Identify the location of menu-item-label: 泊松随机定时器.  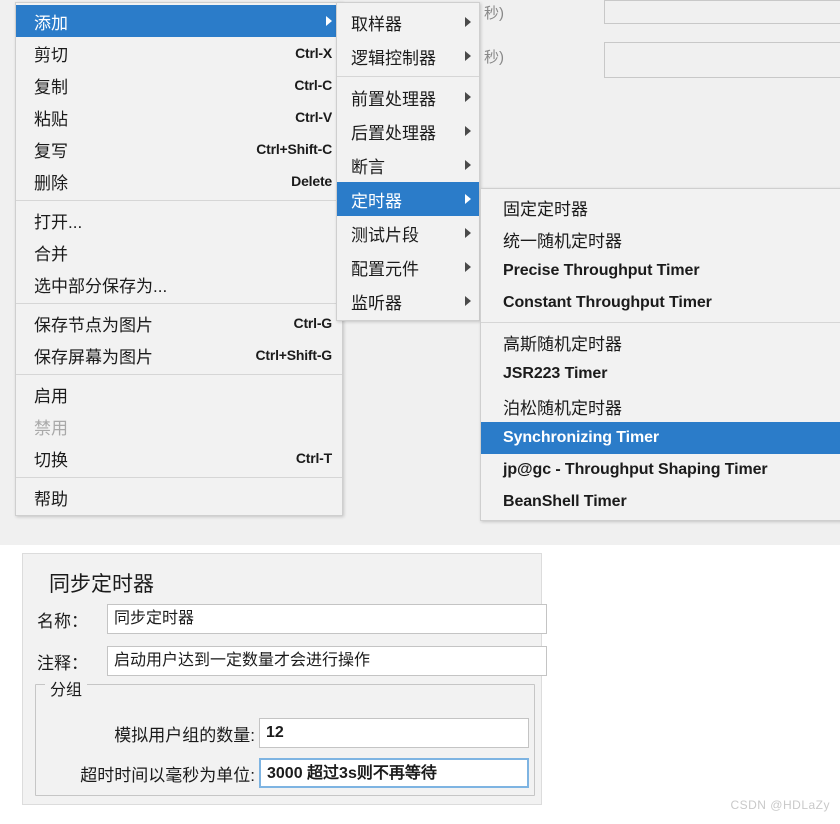
(562, 408).